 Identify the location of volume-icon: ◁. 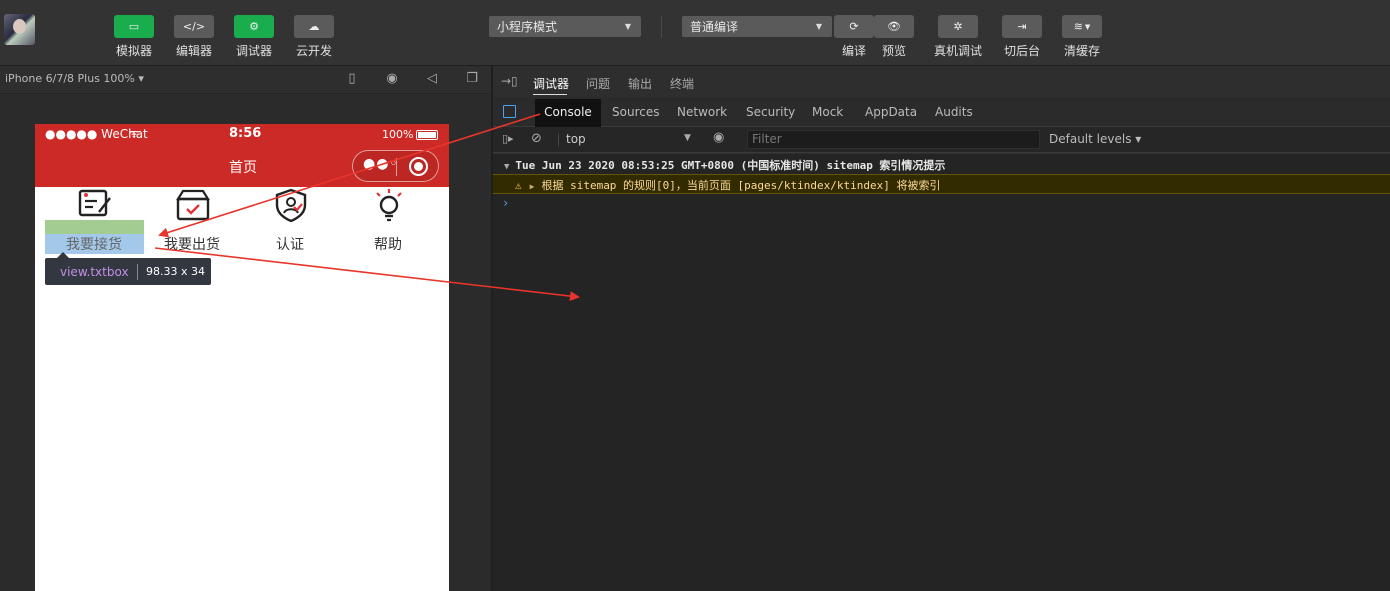
(432, 79).